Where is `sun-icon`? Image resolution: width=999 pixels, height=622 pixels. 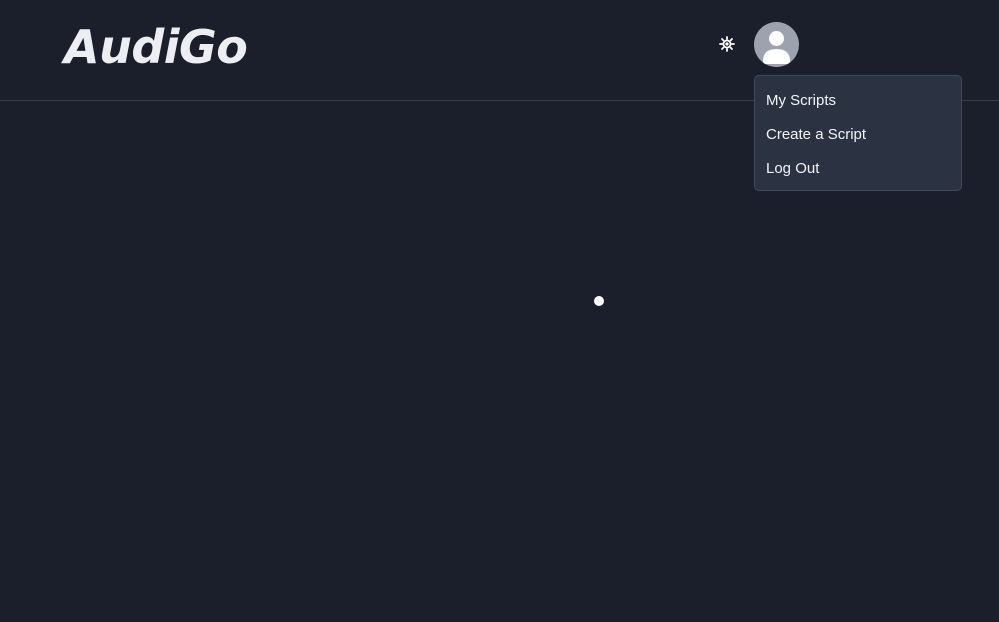 sun-icon is located at coordinates (727, 44).